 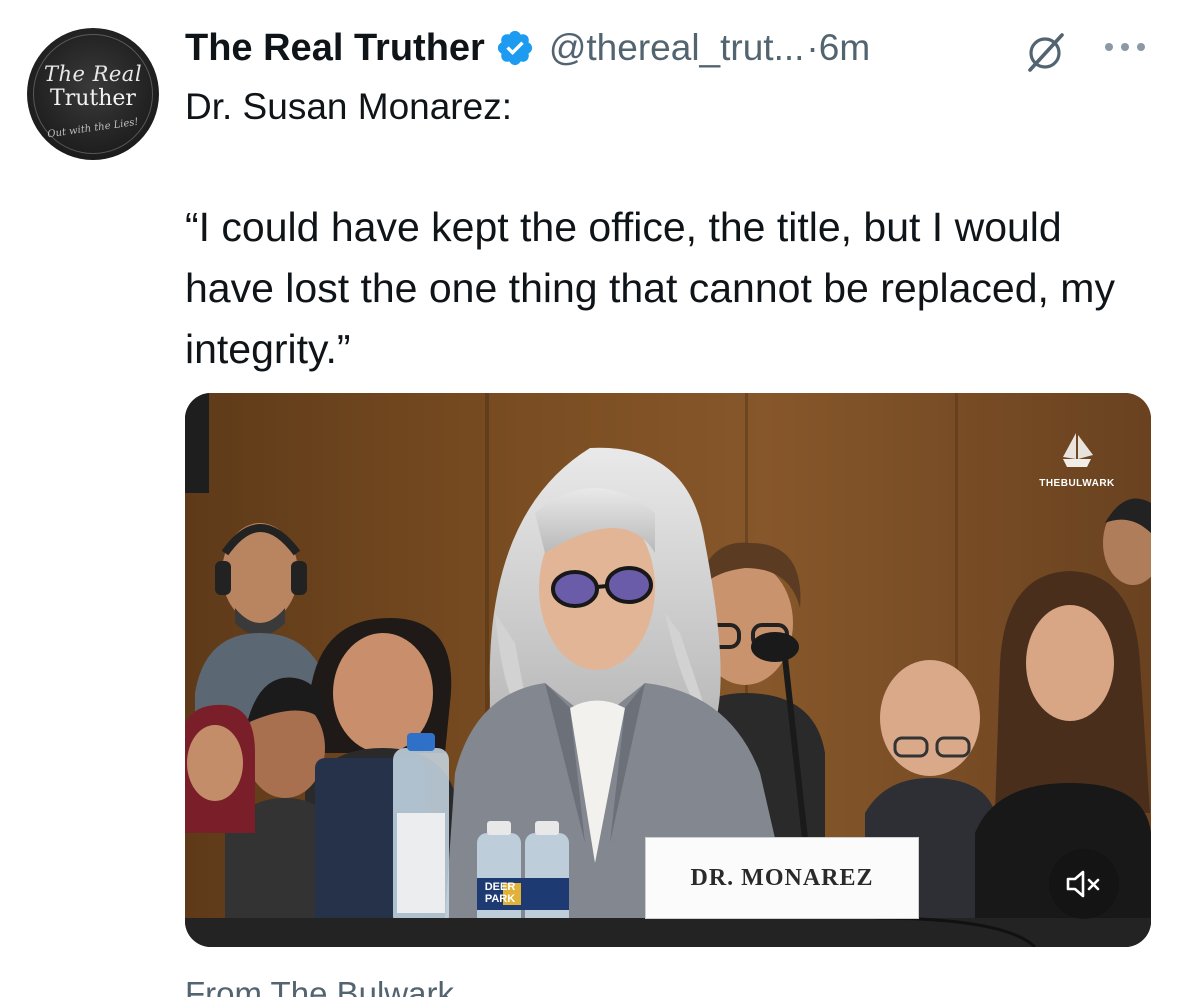 I want to click on avatar-text-line2: Truther, so click(x=93, y=98).